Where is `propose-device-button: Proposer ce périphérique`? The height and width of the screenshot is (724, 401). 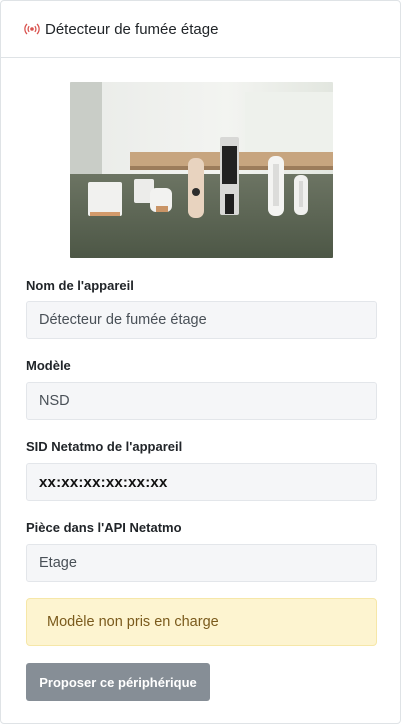
propose-device-button: Proposer ce périphérique is located at coordinates (118, 682).